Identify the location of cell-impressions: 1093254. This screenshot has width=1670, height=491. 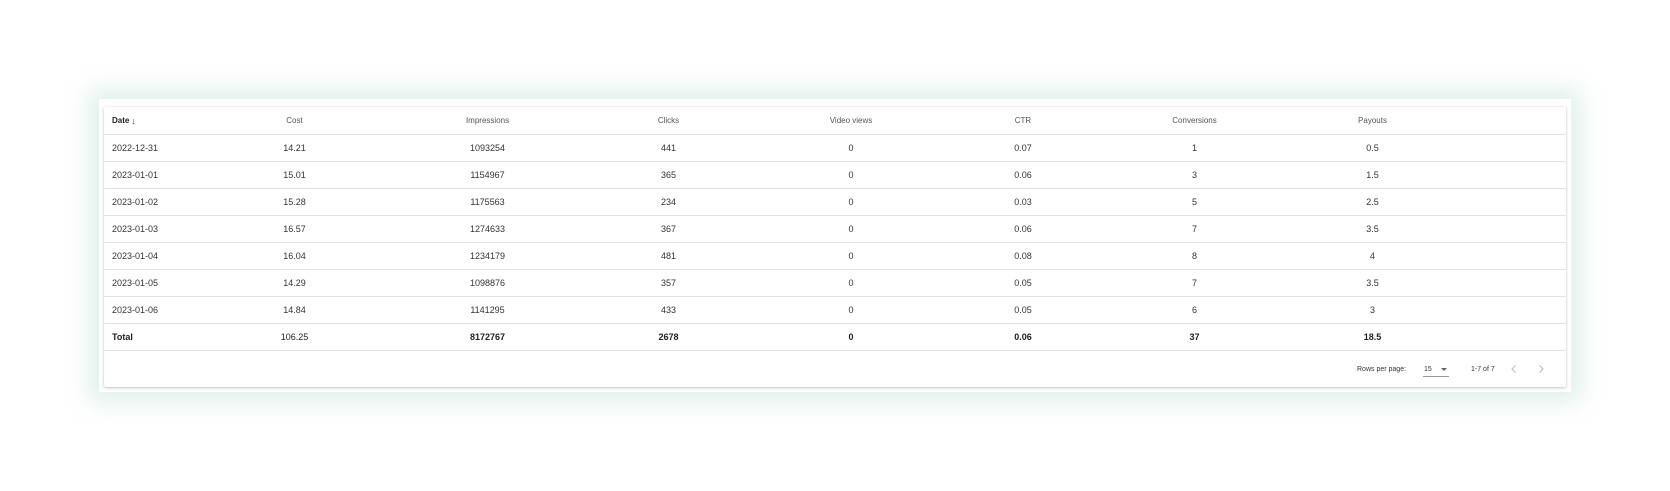
(487, 148).